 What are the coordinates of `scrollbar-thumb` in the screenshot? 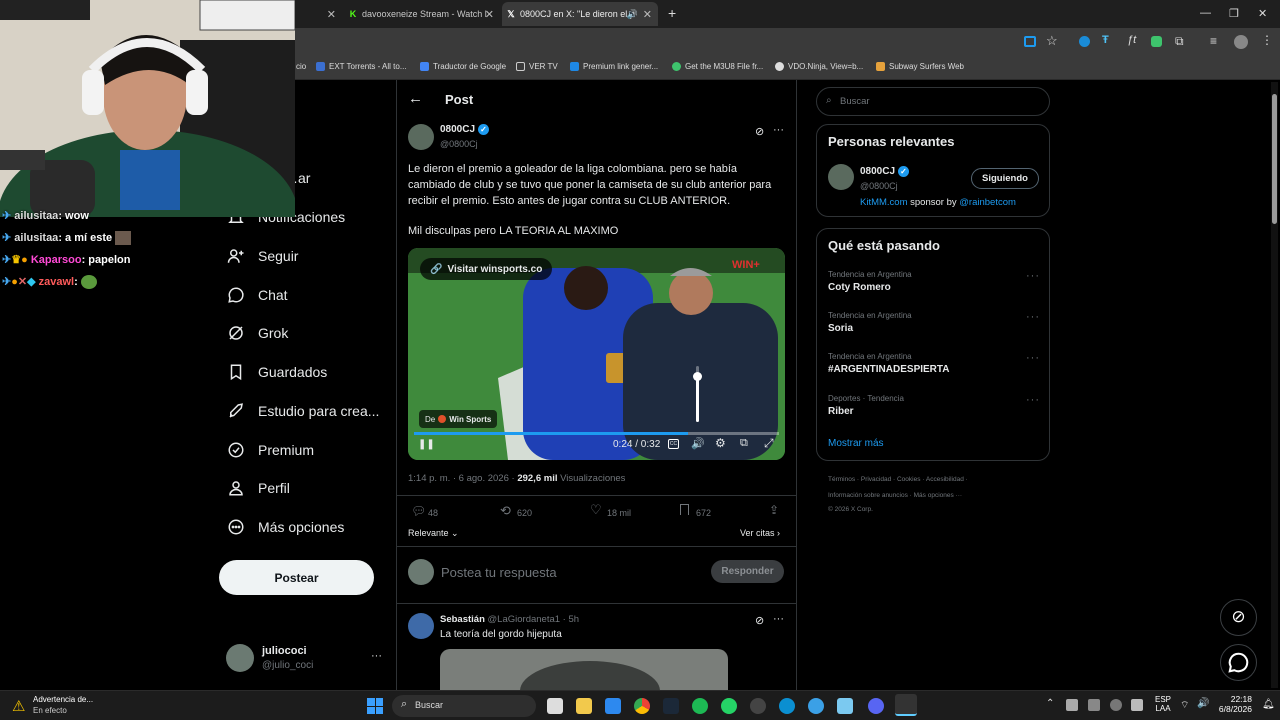 It's located at (1274, 159).